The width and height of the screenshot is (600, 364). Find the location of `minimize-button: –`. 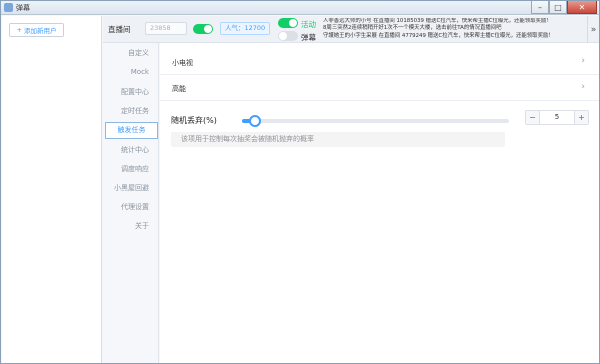

minimize-button: – is located at coordinates (540, 7).